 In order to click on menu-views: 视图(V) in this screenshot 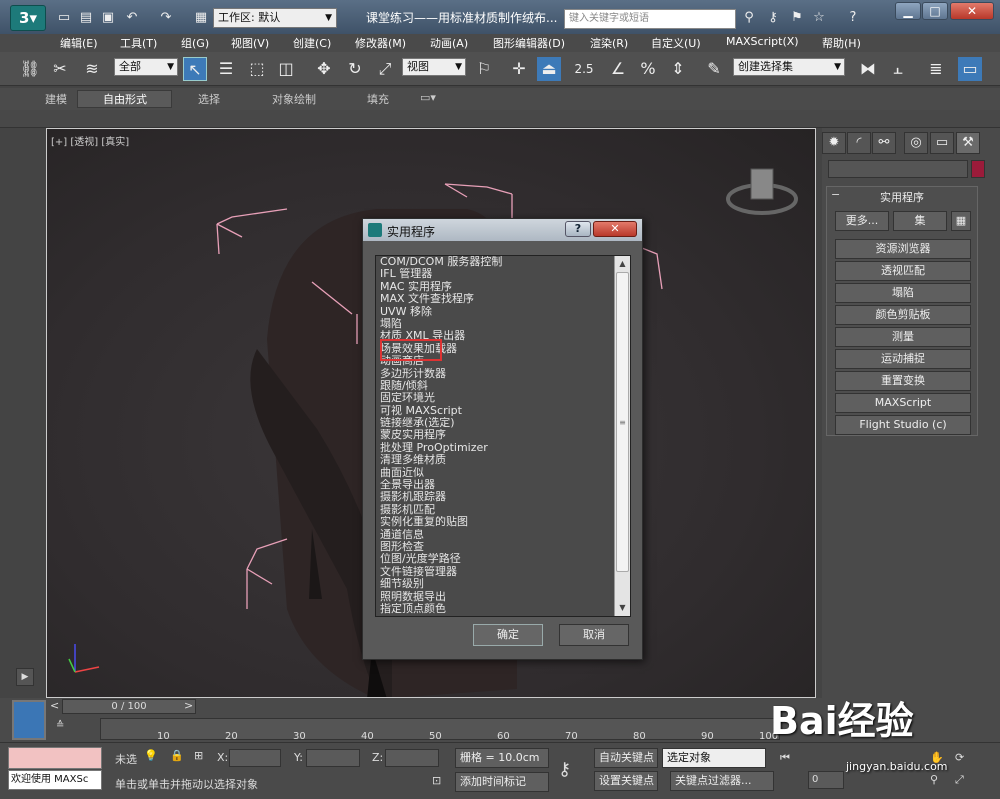, I will do `click(250, 43)`.